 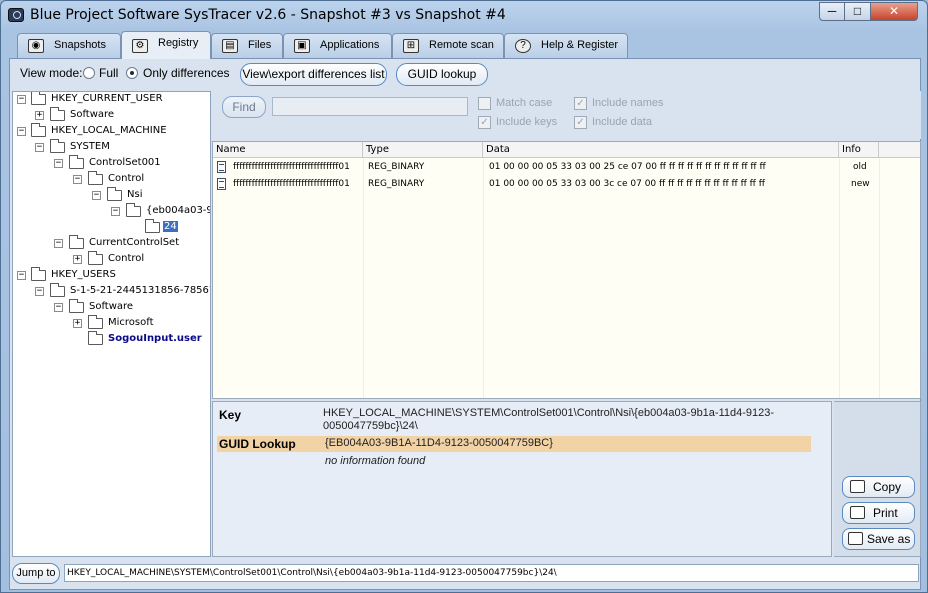 I want to click on files-icon: ▤, so click(x=230, y=46).